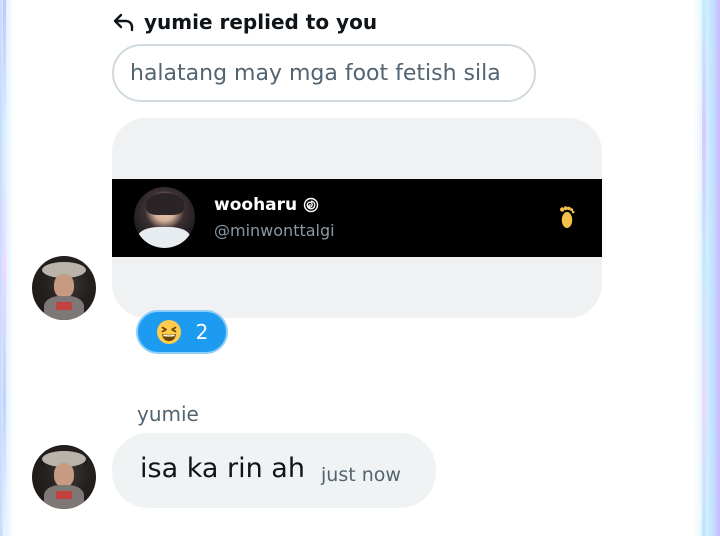  What do you see at coordinates (168, 332) in the screenshot?
I see `grinning-squinting-face-icon` at bounding box center [168, 332].